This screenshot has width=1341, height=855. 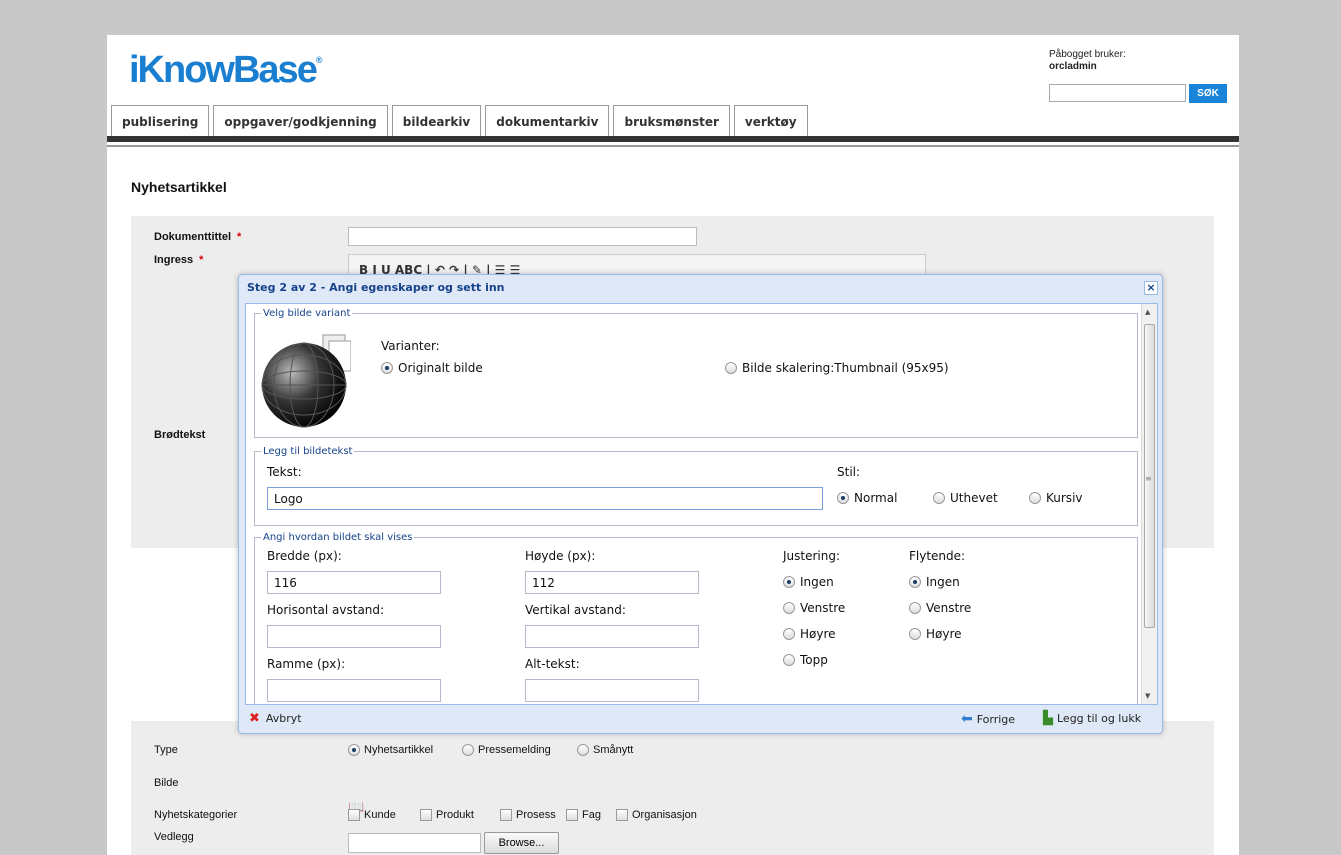 I want to click on float-left: Venstre, so click(x=940, y=608).